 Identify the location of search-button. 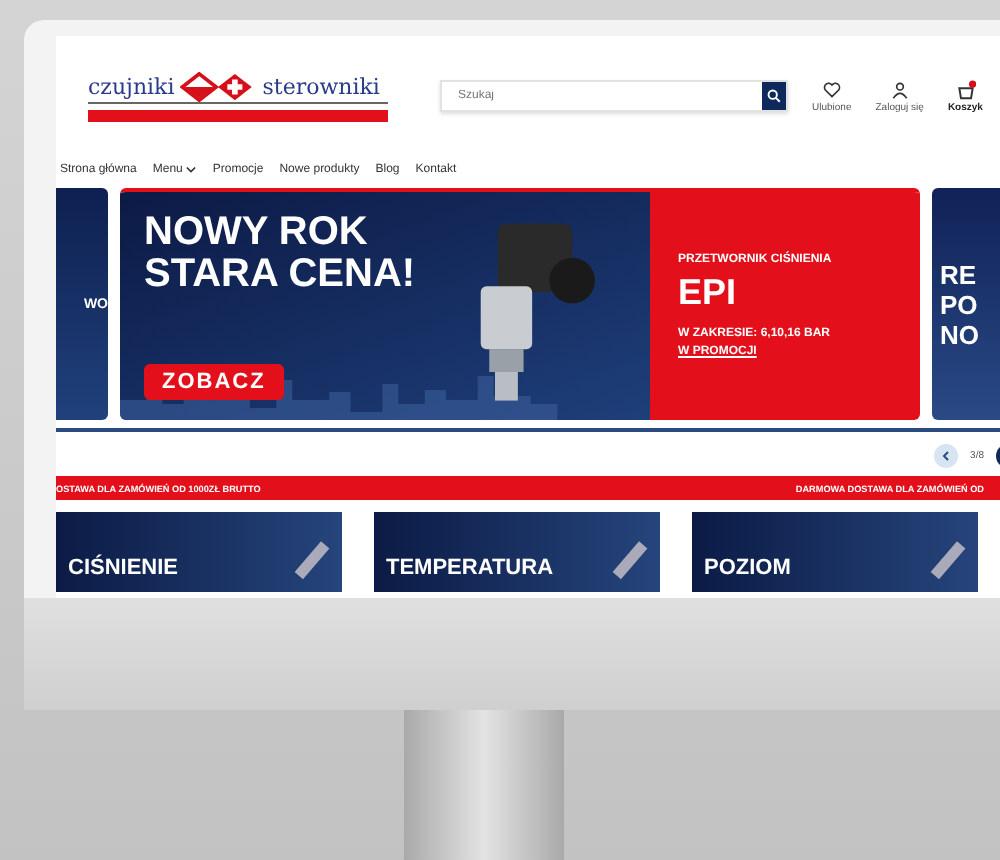
(774, 96).